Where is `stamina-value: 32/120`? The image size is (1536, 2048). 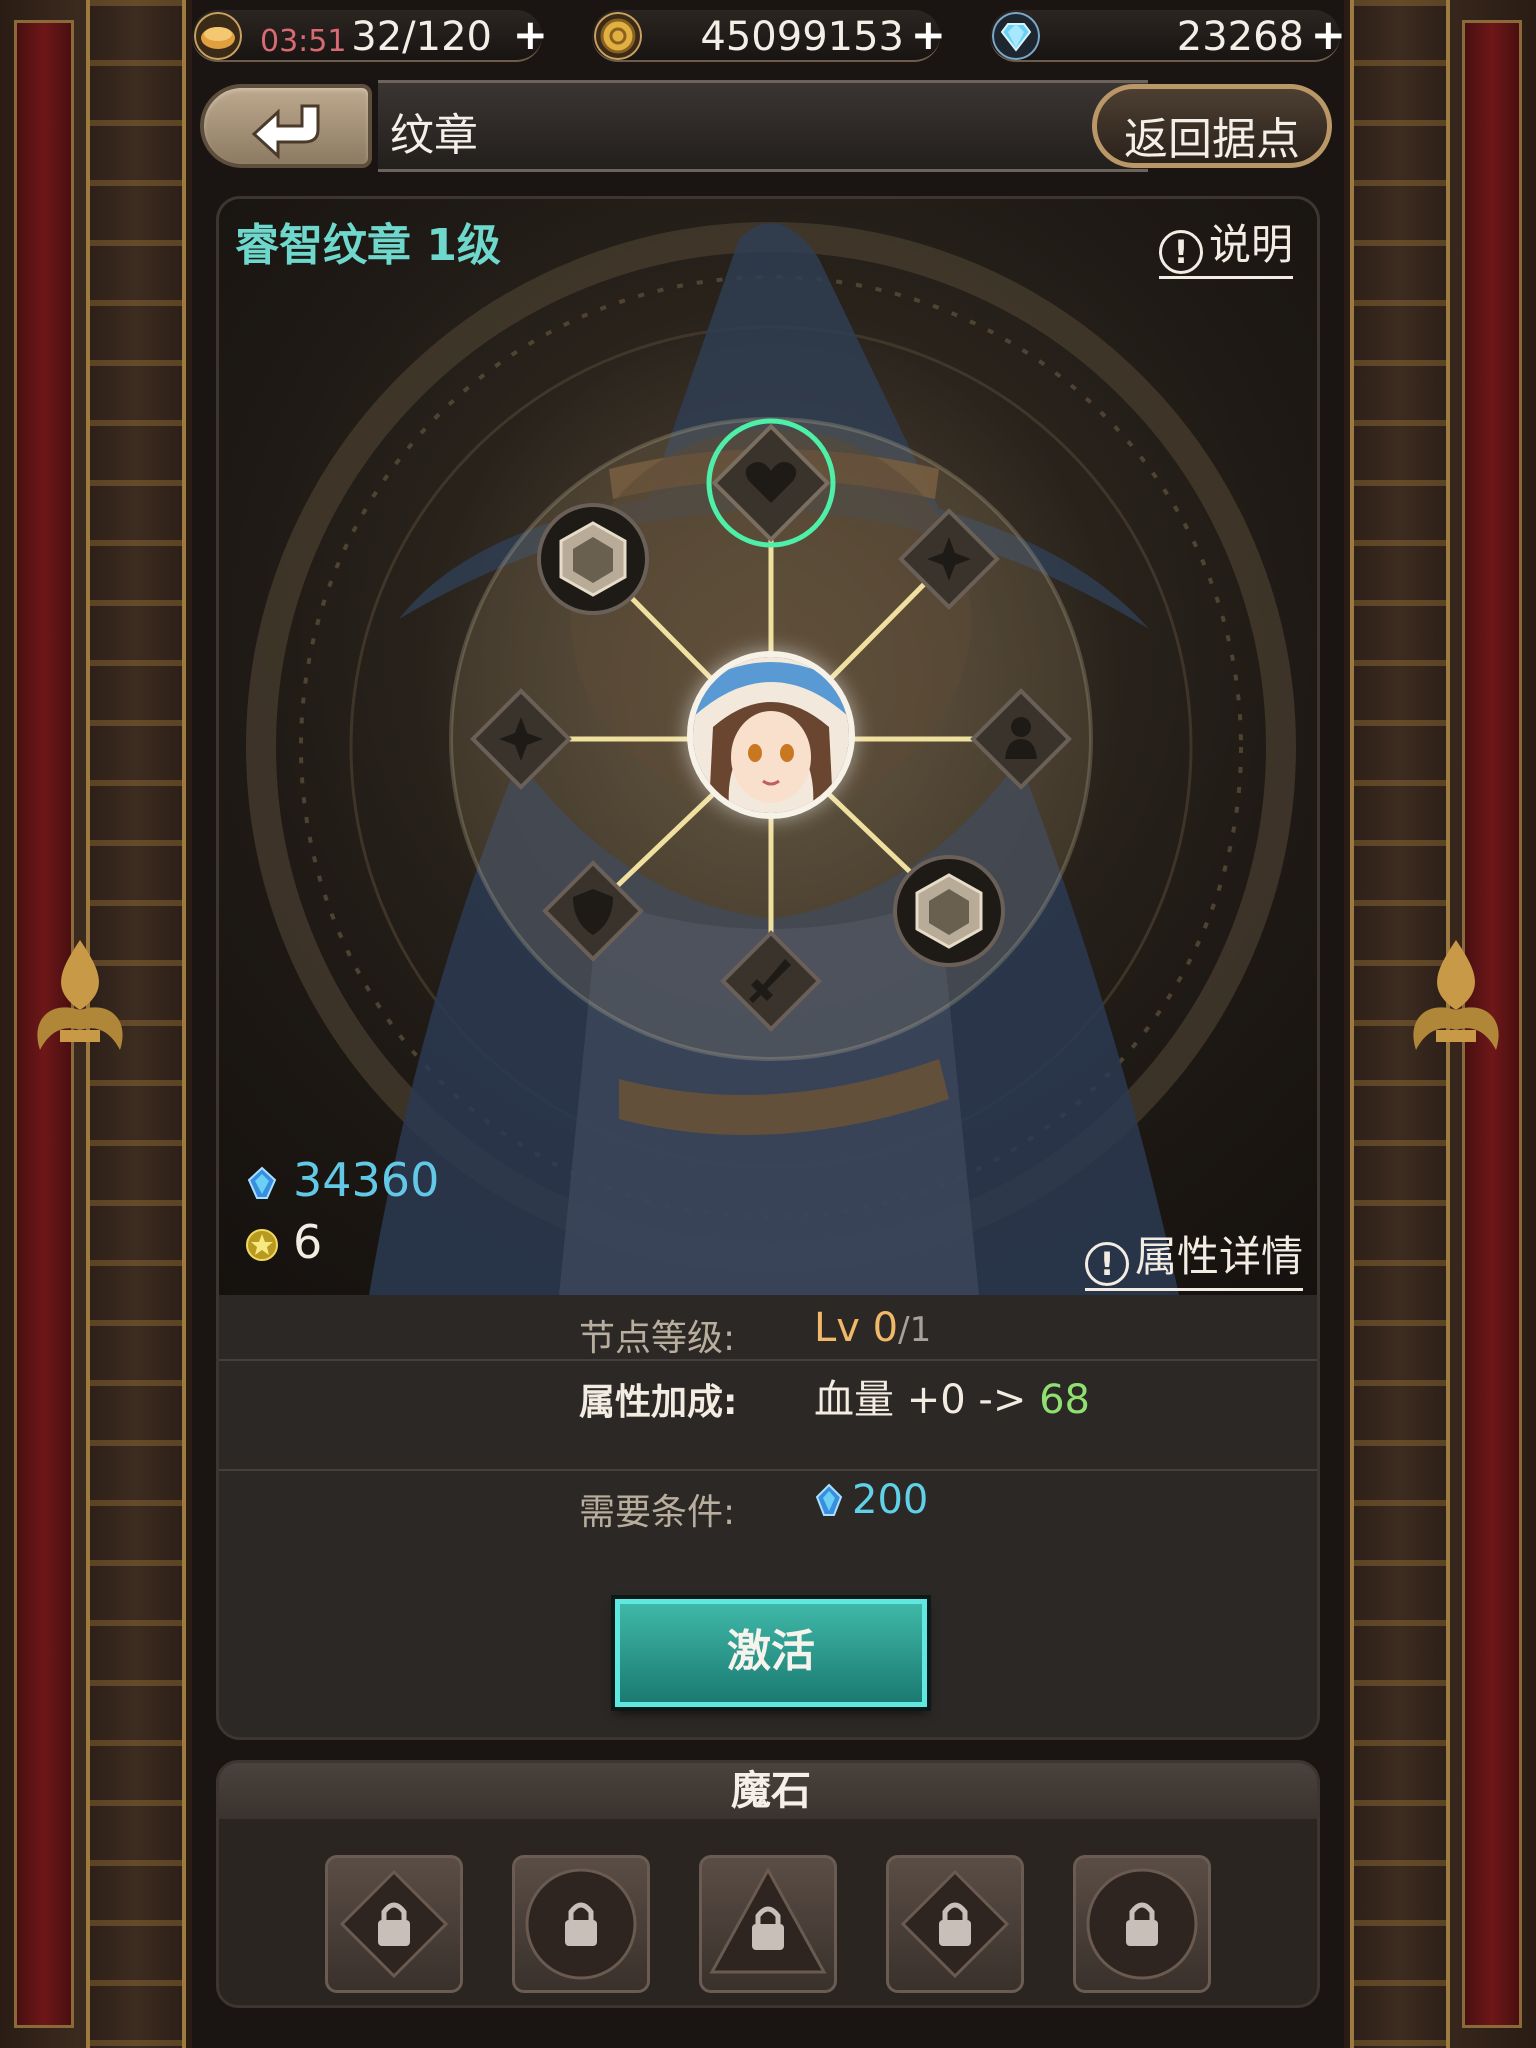 stamina-value: 32/120 is located at coordinates (421, 37).